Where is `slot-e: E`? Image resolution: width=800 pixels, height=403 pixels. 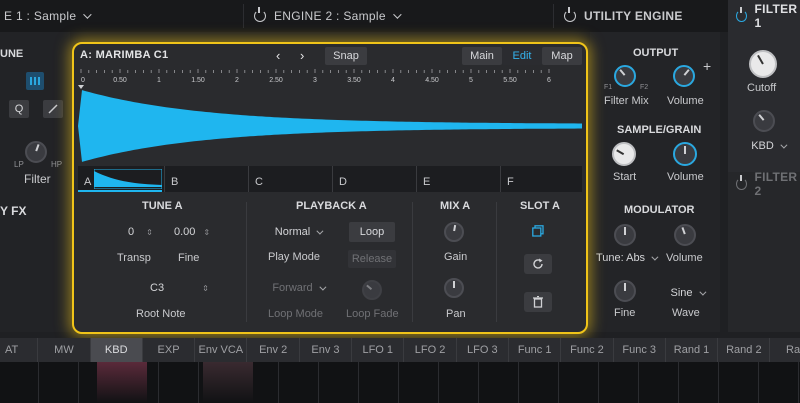 slot-e: E is located at coordinates (458, 179).